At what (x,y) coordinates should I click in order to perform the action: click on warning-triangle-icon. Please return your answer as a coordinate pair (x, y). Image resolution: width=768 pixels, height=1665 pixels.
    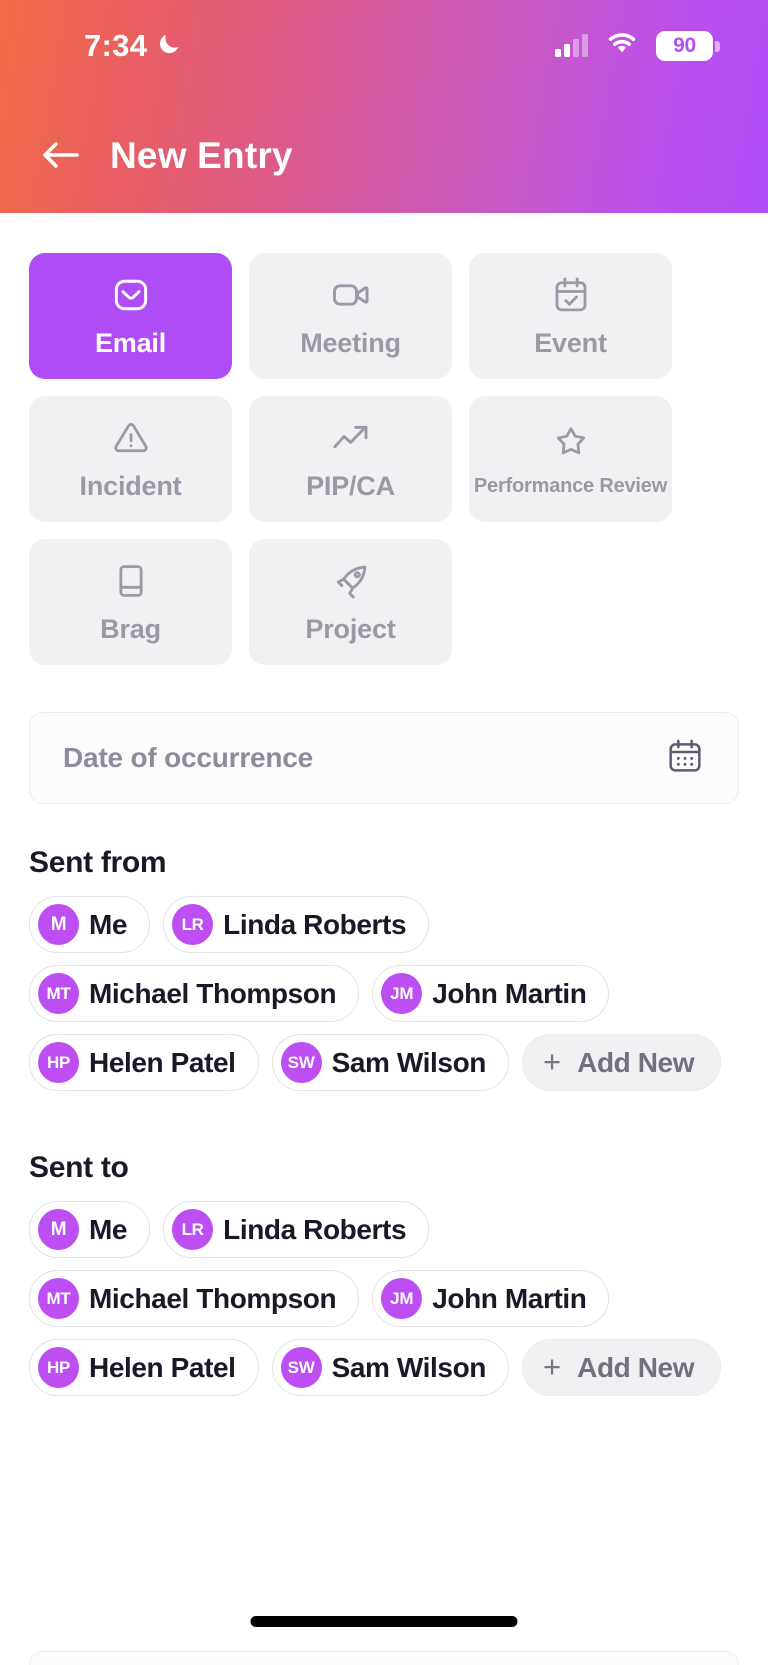
    Looking at the image, I should click on (131, 438).